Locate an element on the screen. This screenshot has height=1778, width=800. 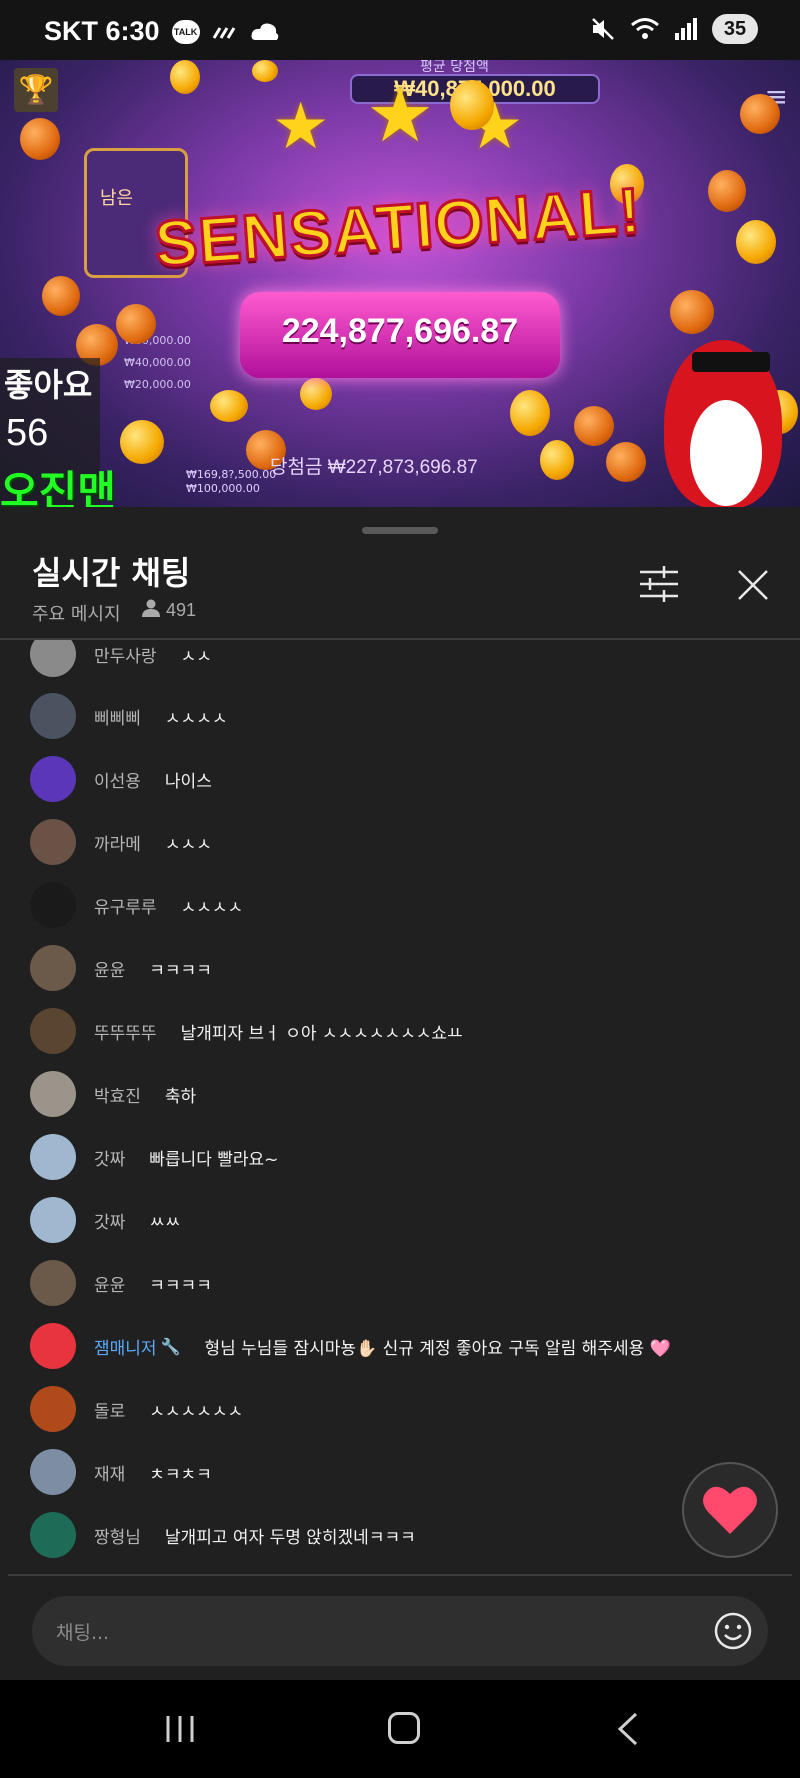
message-text: ㅋㅋㅋㅋ is located at coordinates (180, 1285).